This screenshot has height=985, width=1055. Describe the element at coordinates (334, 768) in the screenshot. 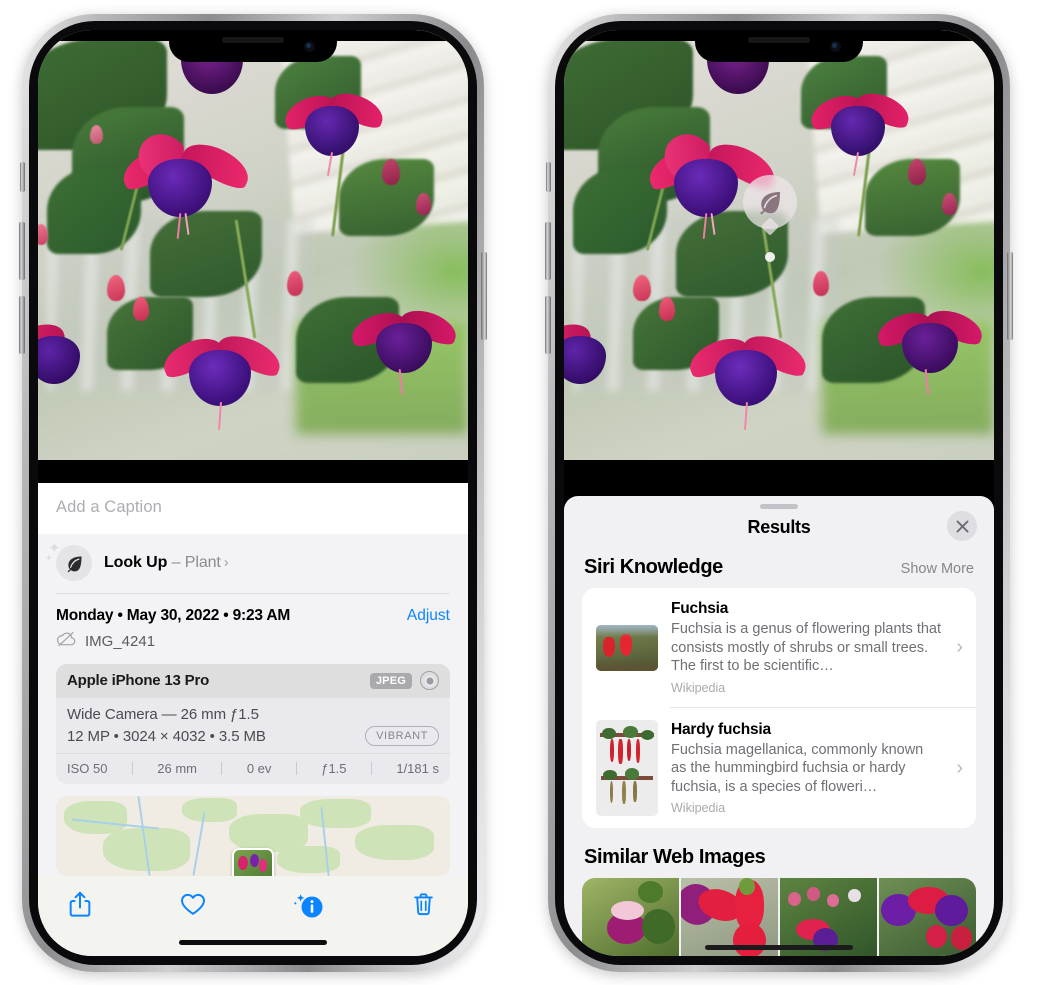

I see `exif-aperture: ƒ1.5` at that location.